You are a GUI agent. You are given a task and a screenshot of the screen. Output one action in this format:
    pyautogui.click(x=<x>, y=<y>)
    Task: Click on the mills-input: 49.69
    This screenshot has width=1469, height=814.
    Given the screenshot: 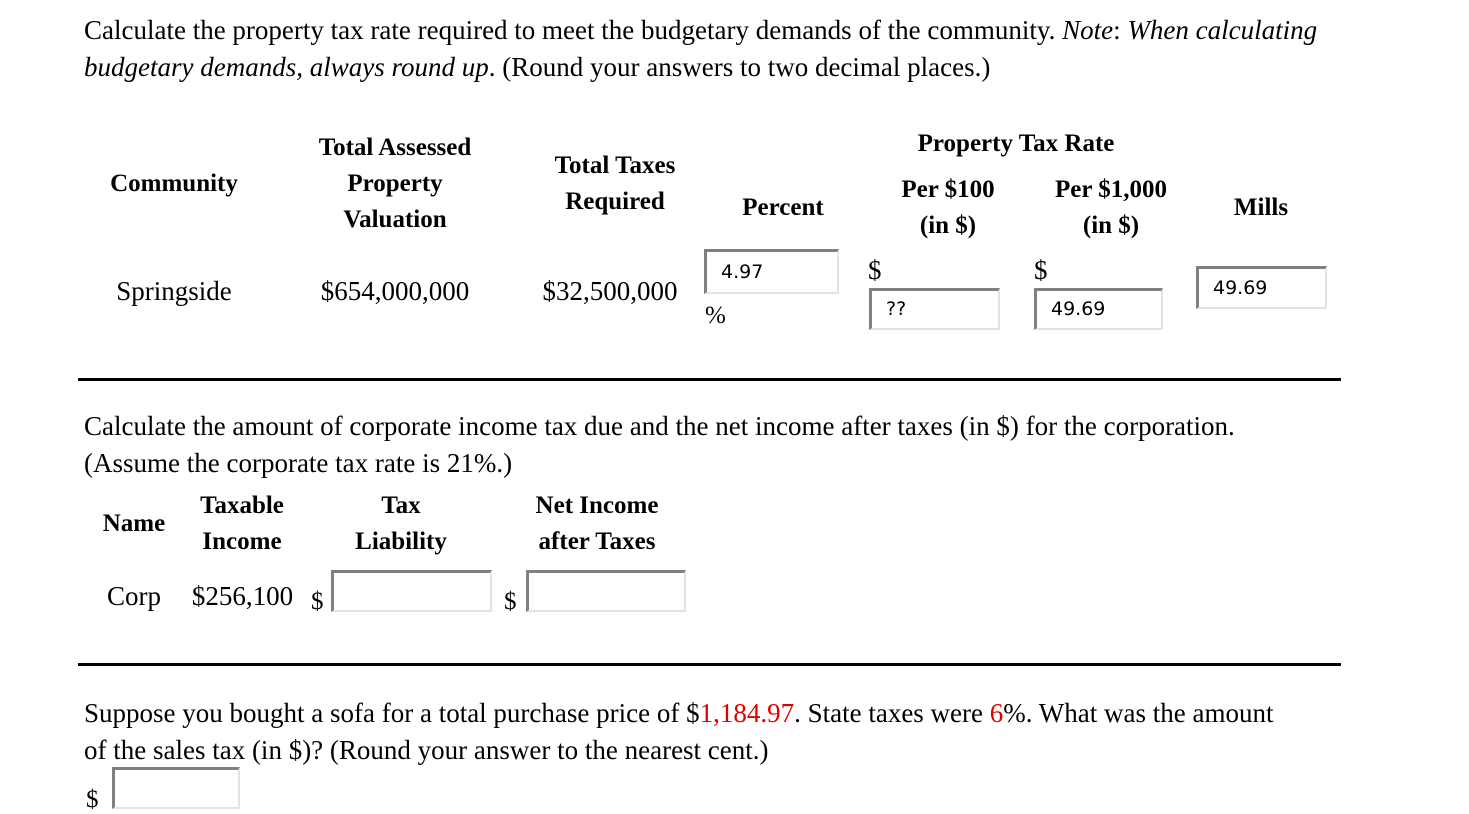 What is the action you would take?
    pyautogui.click(x=1261, y=287)
    